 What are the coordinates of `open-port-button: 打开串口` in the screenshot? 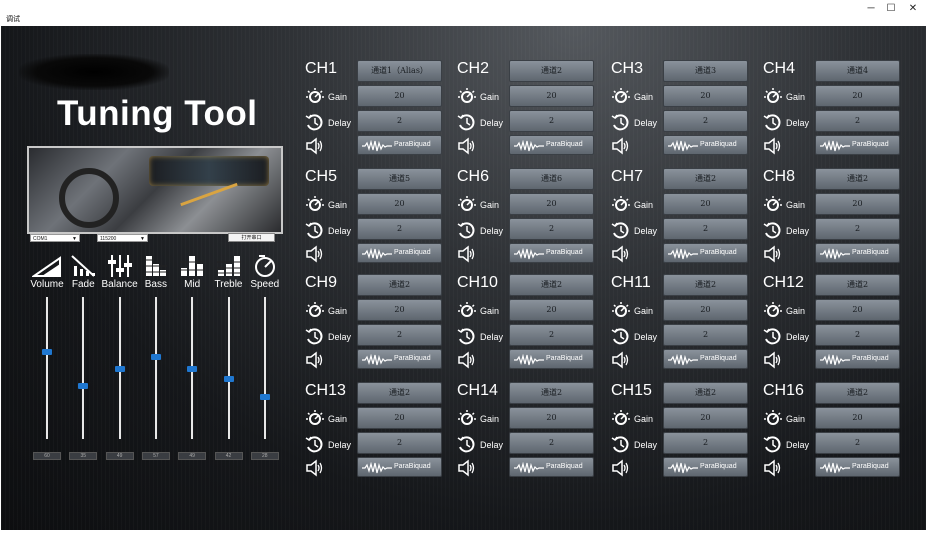 It's located at (251, 237).